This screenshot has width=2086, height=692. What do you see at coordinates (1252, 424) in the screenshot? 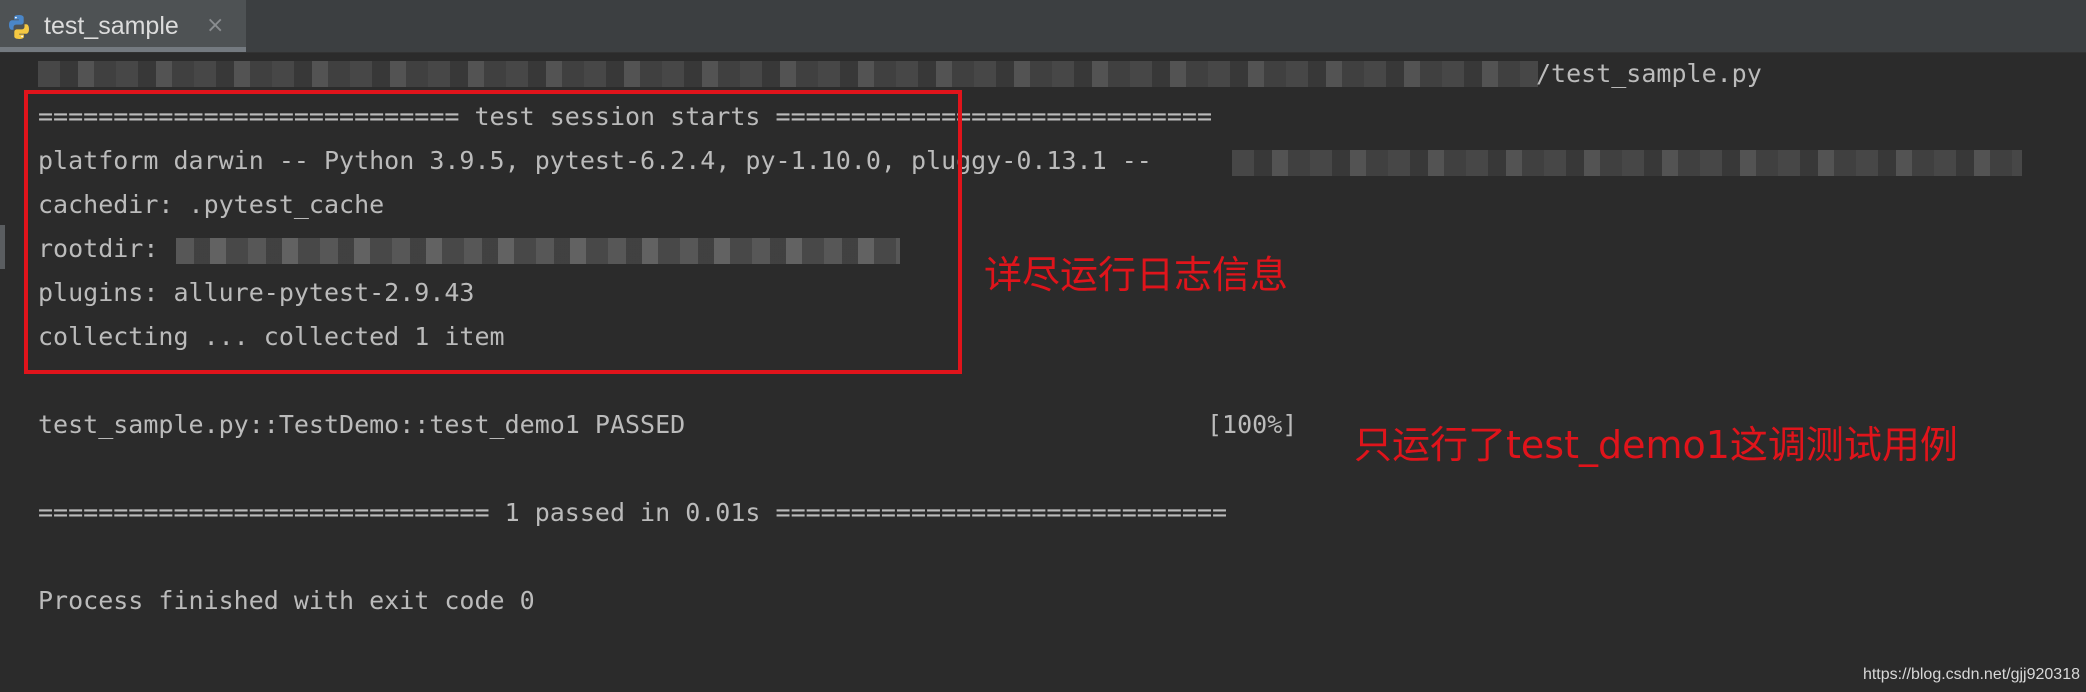
I see `console-test-progress: [100%]` at bounding box center [1252, 424].